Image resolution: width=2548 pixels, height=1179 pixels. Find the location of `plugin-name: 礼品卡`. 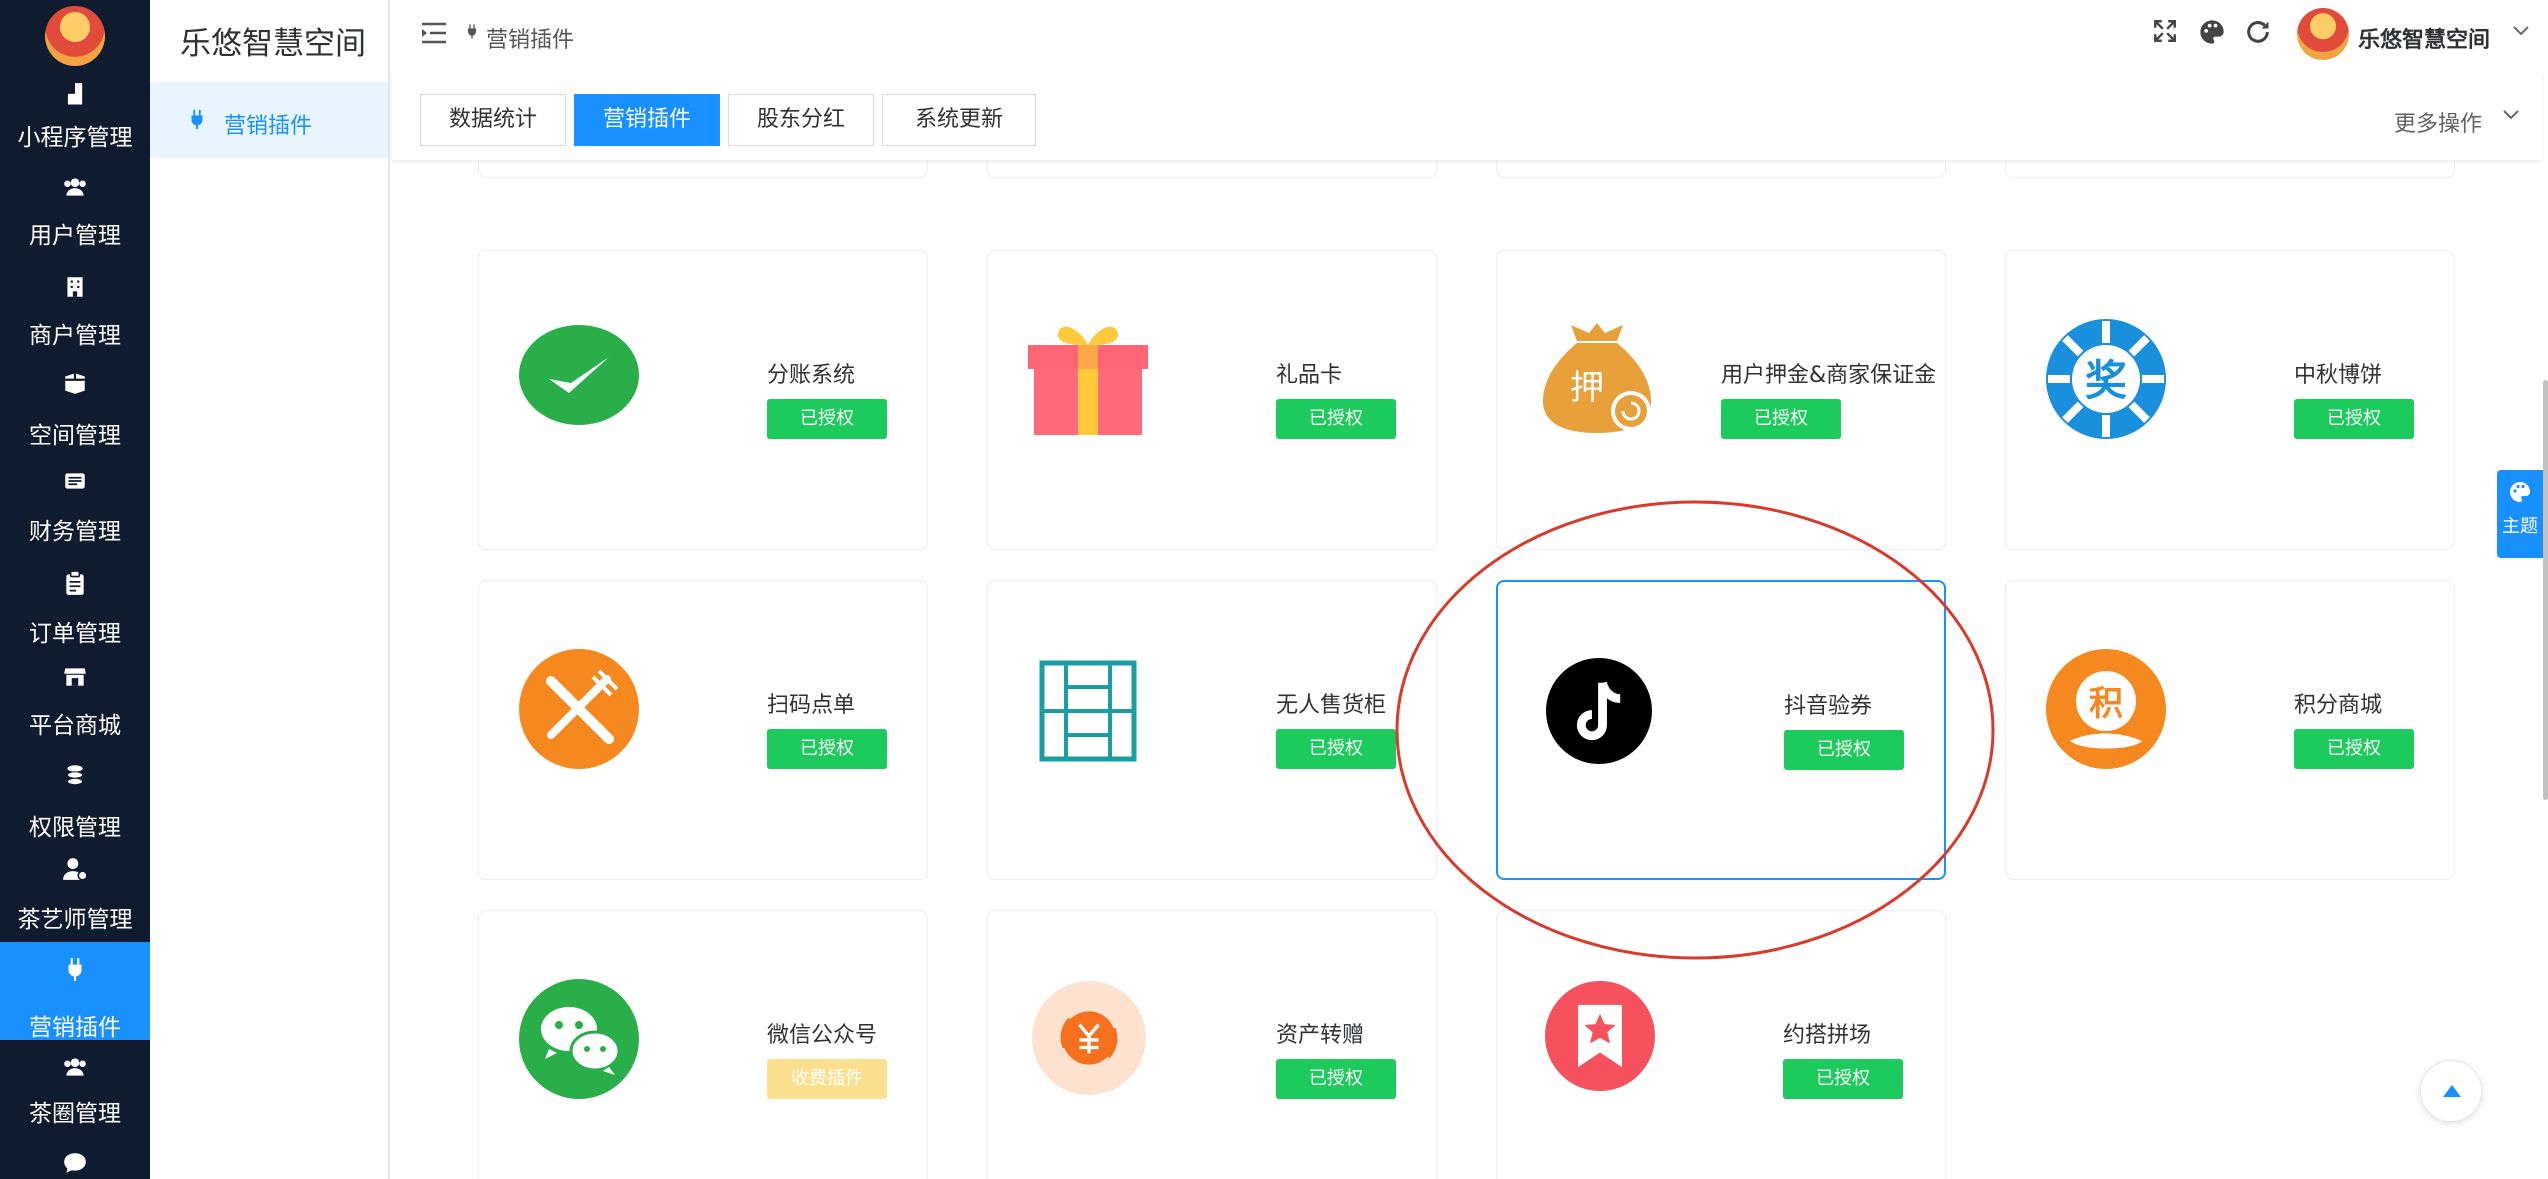

plugin-name: 礼品卡 is located at coordinates (1309, 375).